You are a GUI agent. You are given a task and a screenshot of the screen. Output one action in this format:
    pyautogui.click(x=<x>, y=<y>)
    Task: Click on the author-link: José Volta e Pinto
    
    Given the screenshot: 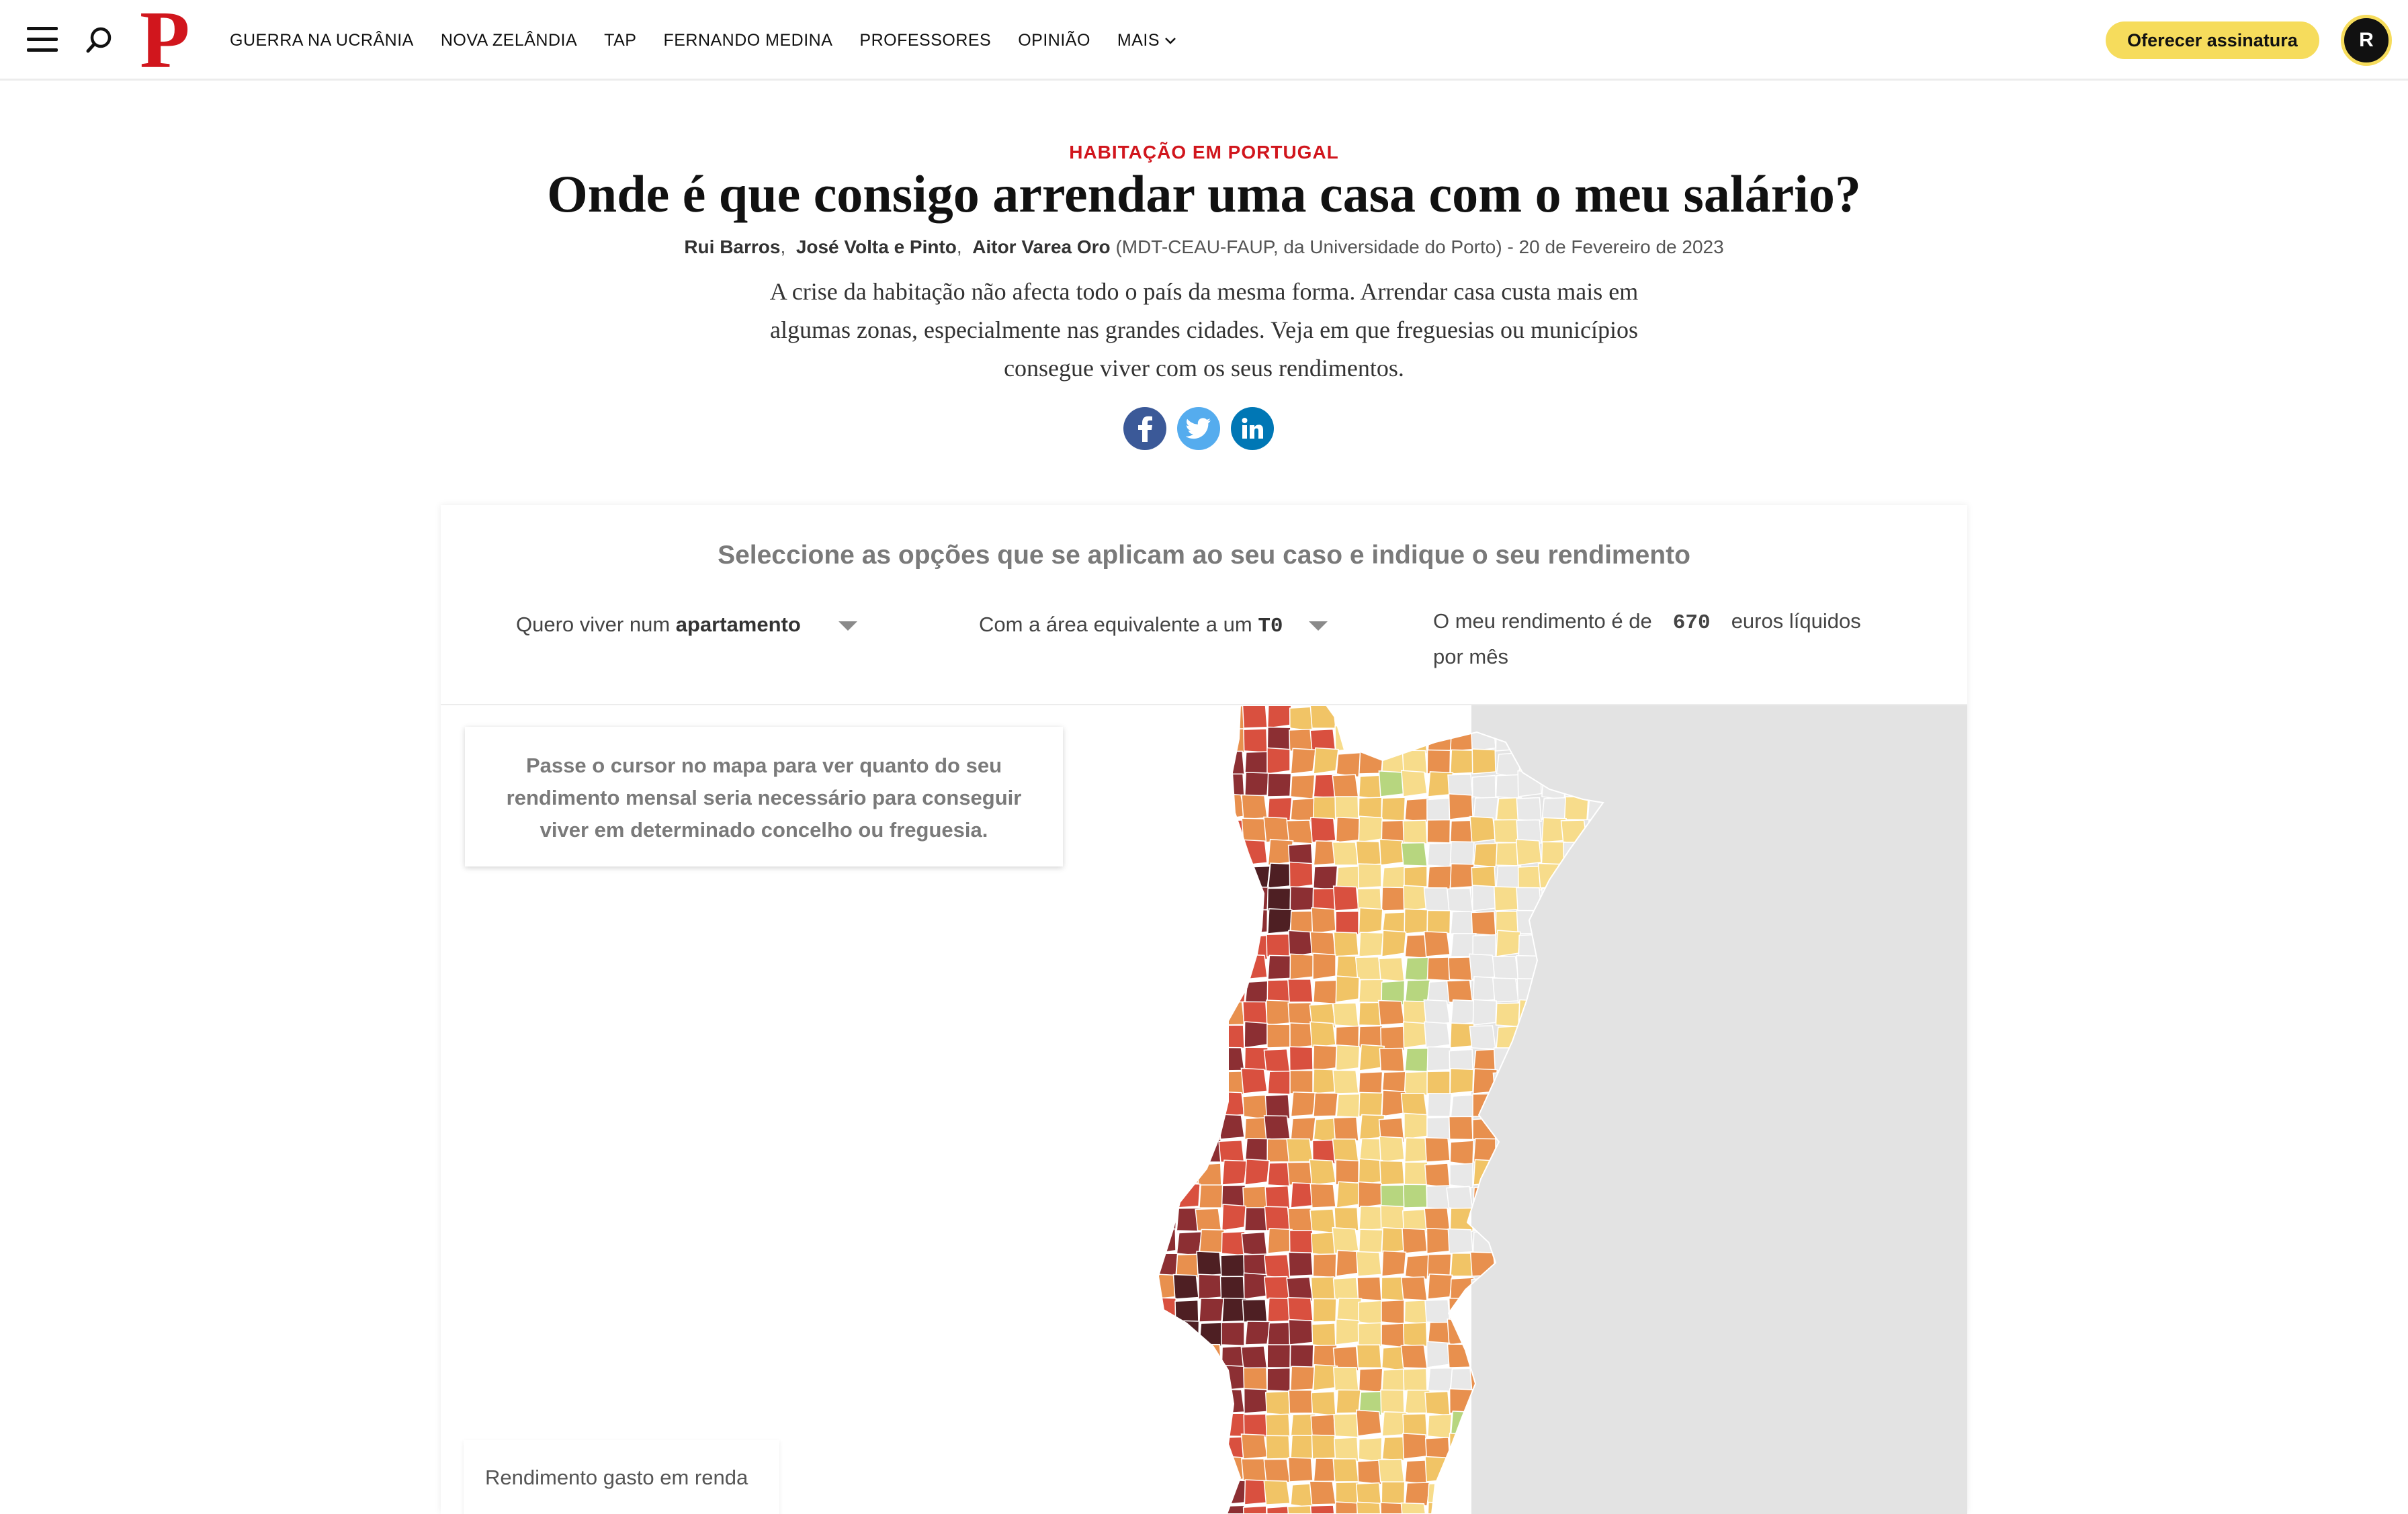 What is the action you would take?
    pyautogui.click(x=876, y=246)
    